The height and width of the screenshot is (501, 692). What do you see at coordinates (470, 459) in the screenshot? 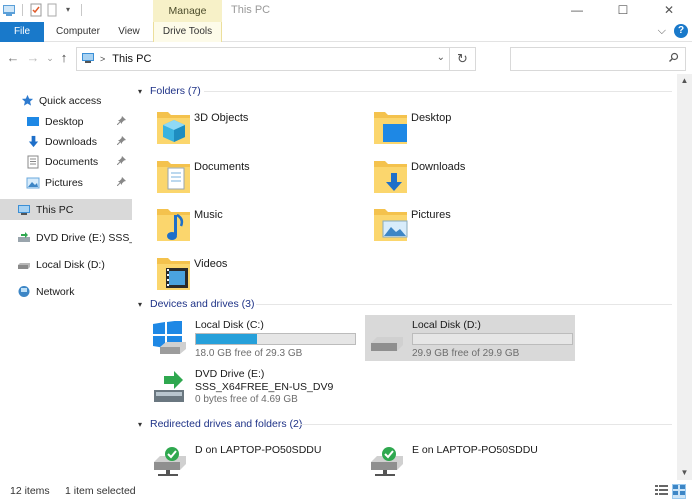
I see `redirected-drive-e: E on LAPTOP-PO50SDDU` at bounding box center [470, 459].